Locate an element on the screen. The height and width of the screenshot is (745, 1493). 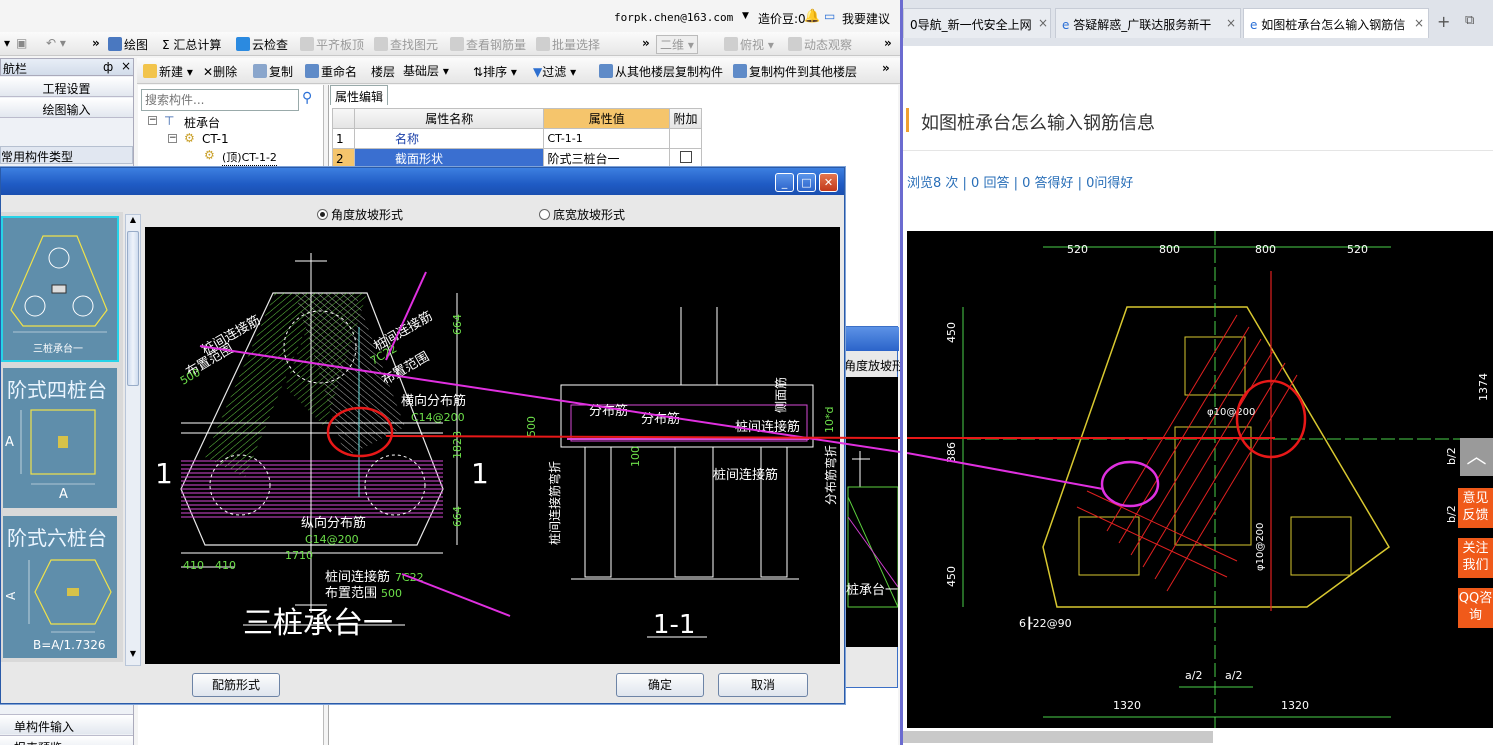
tab-title: 0导航_新一代安全上网 is located at coordinates (971, 25).